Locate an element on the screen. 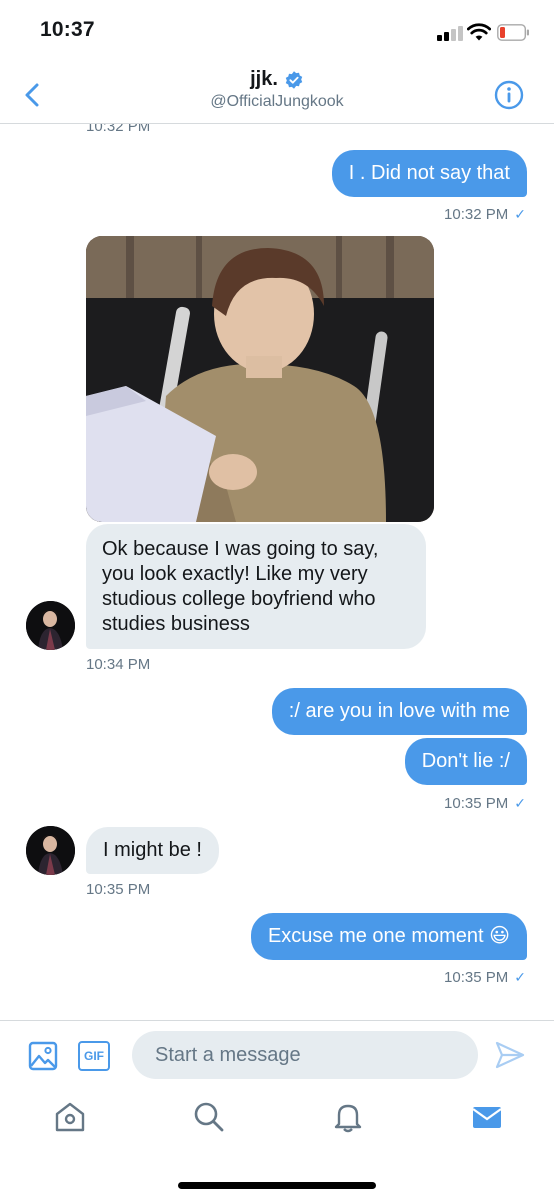 This screenshot has width=554, height=1200. status-time: 10:37 is located at coordinates (67, 29).